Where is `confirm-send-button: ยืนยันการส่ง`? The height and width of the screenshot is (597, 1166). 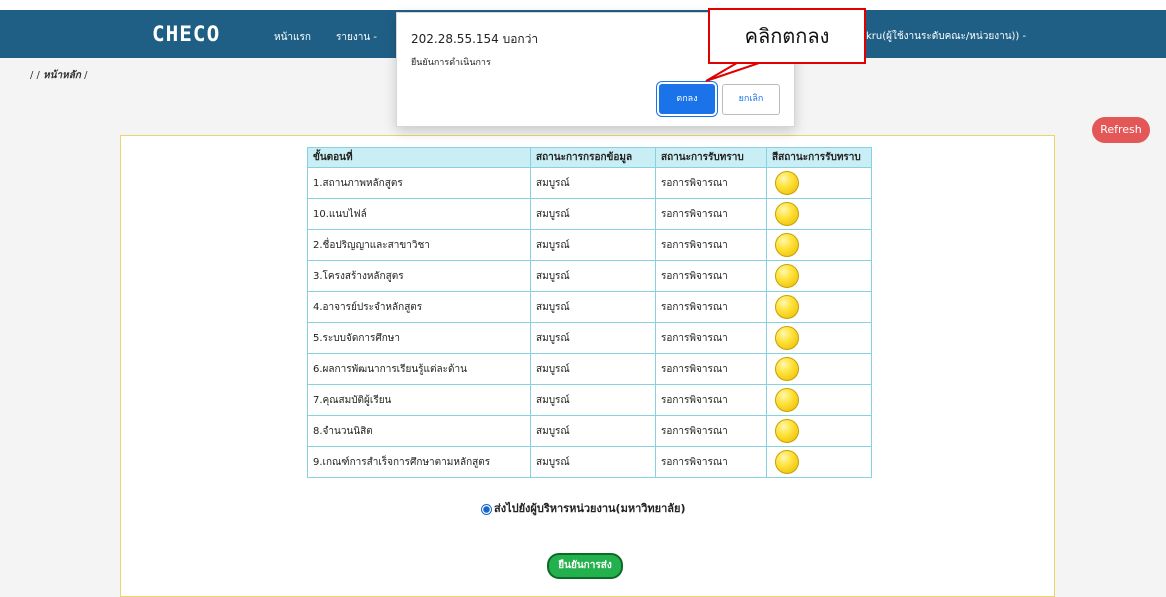
confirm-send-button: ยืนยันการส่ง is located at coordinates (585, 566).